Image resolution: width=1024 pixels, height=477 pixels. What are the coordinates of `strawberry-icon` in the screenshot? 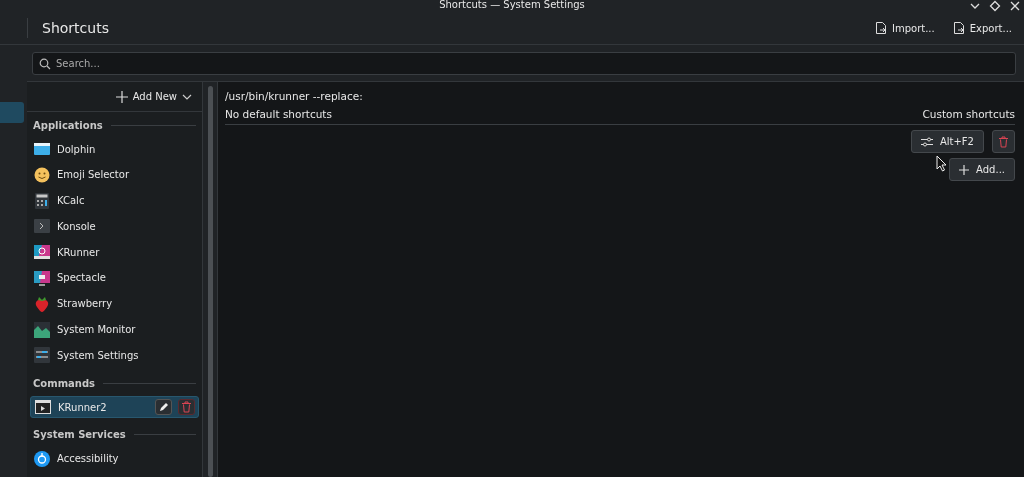 It's located at (42, 303).